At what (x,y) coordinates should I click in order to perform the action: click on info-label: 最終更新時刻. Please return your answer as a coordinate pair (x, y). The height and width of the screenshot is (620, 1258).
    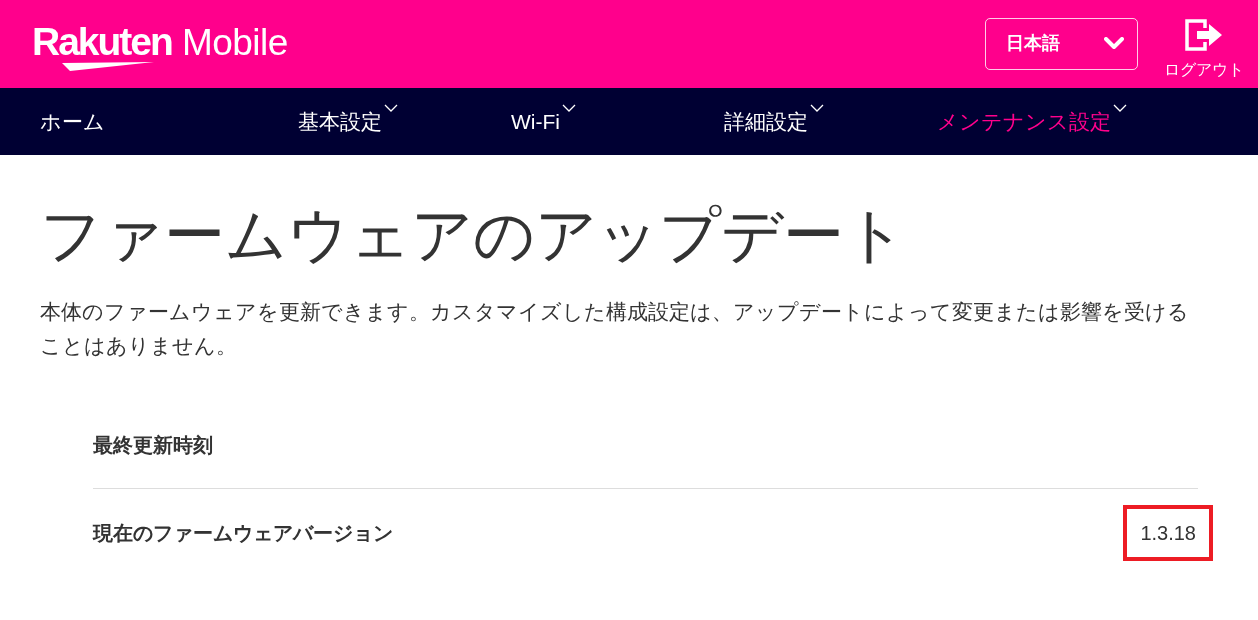
    Looking at the image, I should click on (153, 445).